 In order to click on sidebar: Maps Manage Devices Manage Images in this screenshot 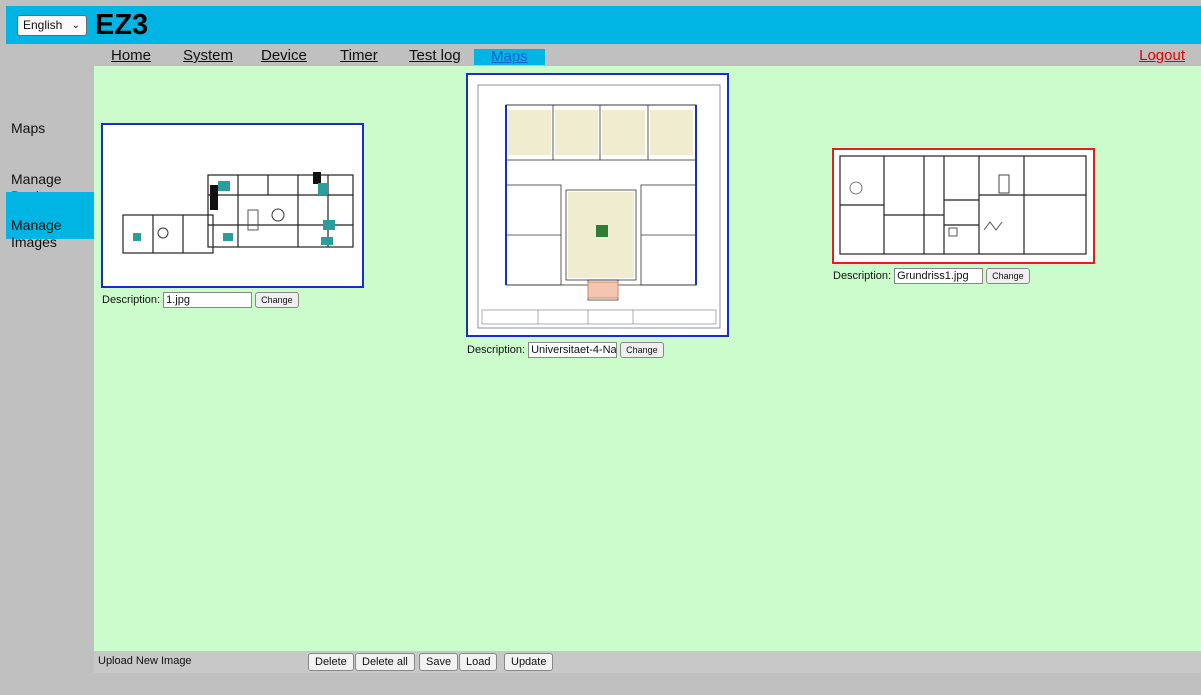, I will do `click(50, 369)`.